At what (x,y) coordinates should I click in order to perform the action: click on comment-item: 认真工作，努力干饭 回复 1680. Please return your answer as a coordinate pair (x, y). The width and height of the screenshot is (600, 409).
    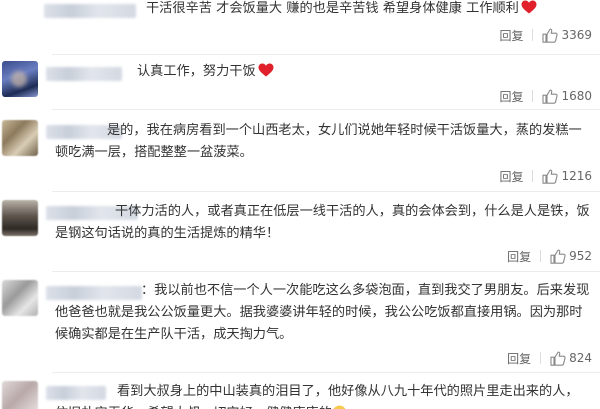
    Looking at the image, I should click on (300, 82).